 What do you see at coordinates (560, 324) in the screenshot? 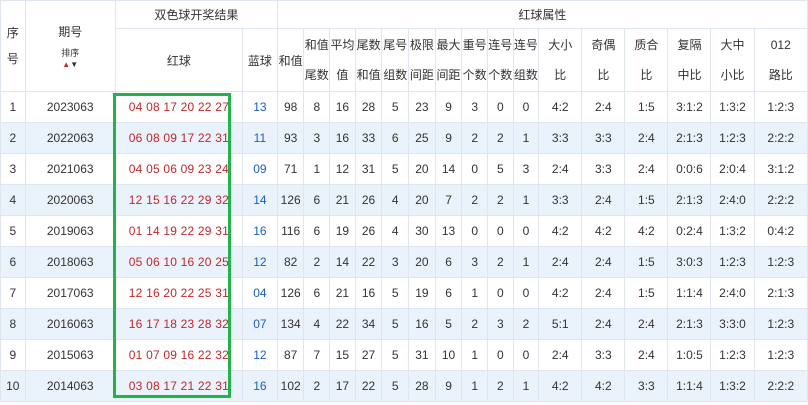
I see `row-attr-cell: 5:1` at bounding box center [560, 324].